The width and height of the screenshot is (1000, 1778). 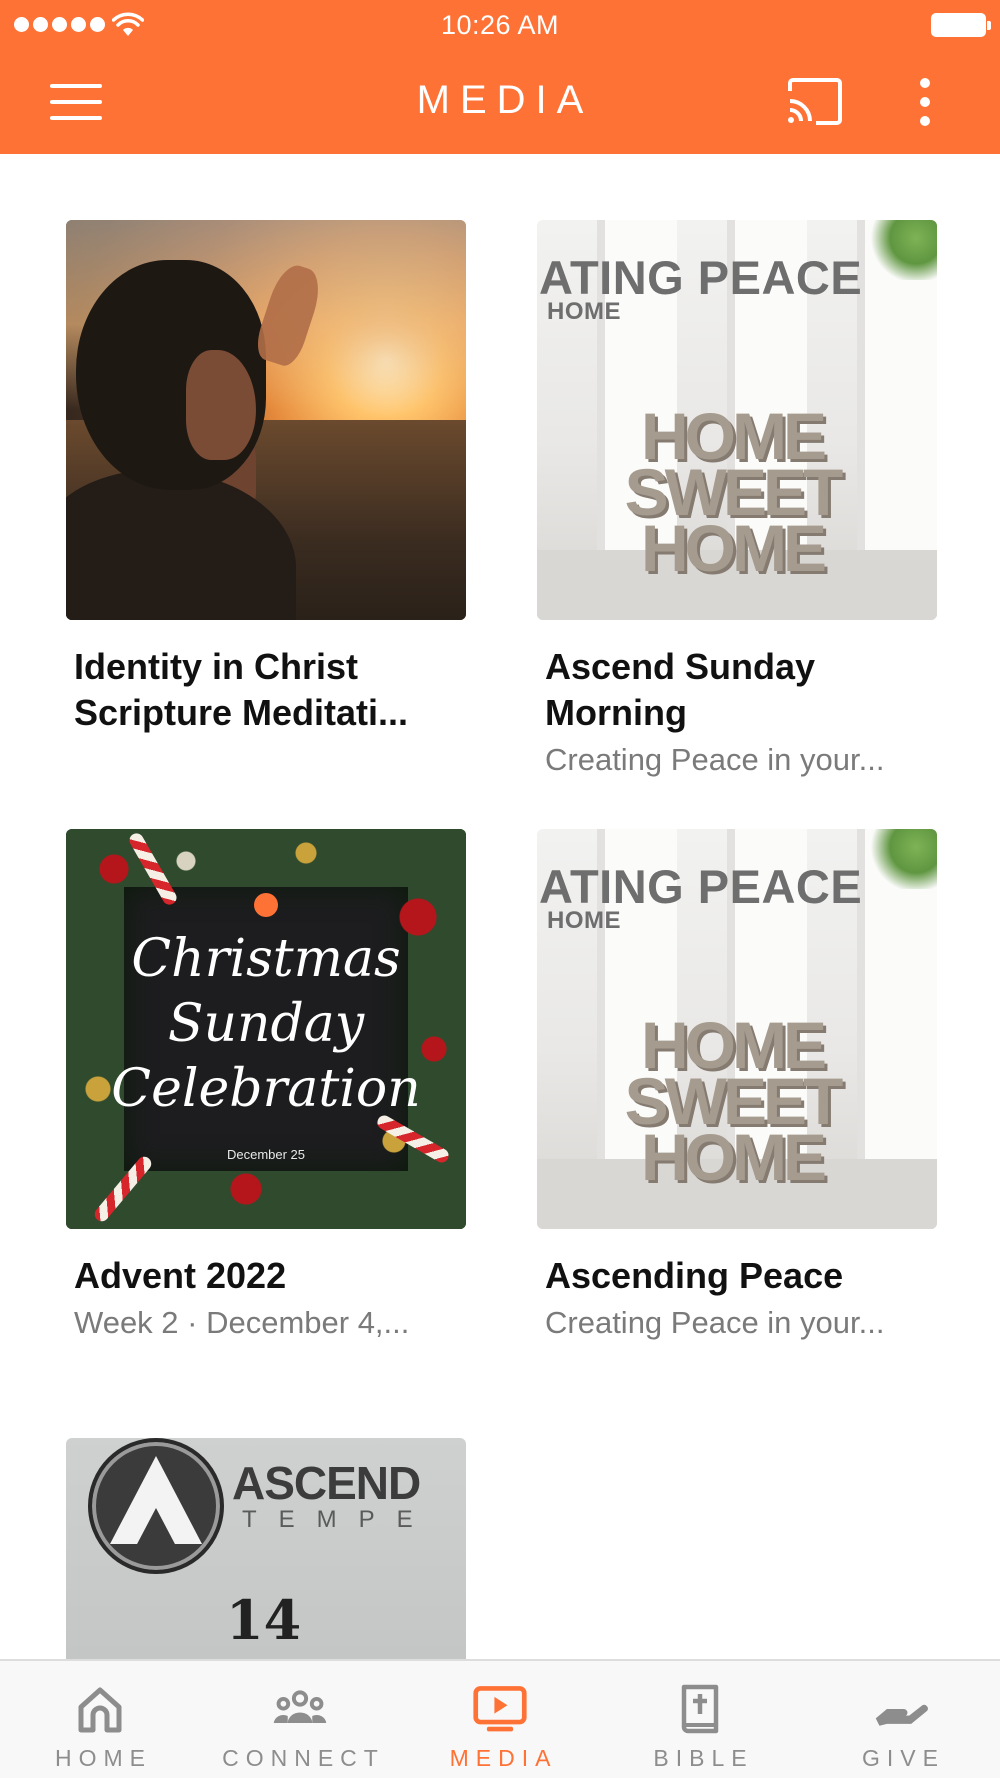 What do you see at coordinates (266, 1024) in the screenshot?
I see `thumbnail-script-line: Sunday` at bounding box center [266, 1024].